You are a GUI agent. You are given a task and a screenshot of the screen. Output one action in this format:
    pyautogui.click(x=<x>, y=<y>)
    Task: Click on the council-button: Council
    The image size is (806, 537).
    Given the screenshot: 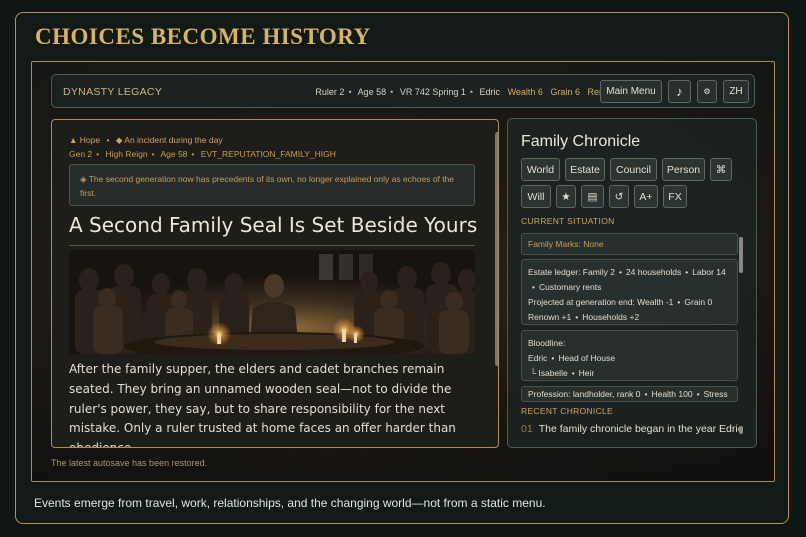 What is the action you would take?
    pyautogui.click(x=633, y=169)
    